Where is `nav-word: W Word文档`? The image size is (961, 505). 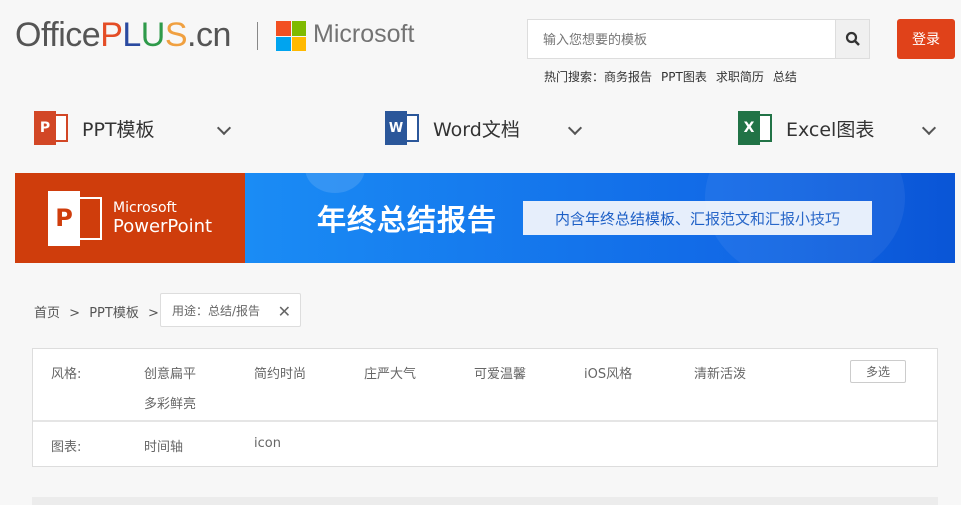
nav-word: W Word文档 is located at coordinates (452, 128).